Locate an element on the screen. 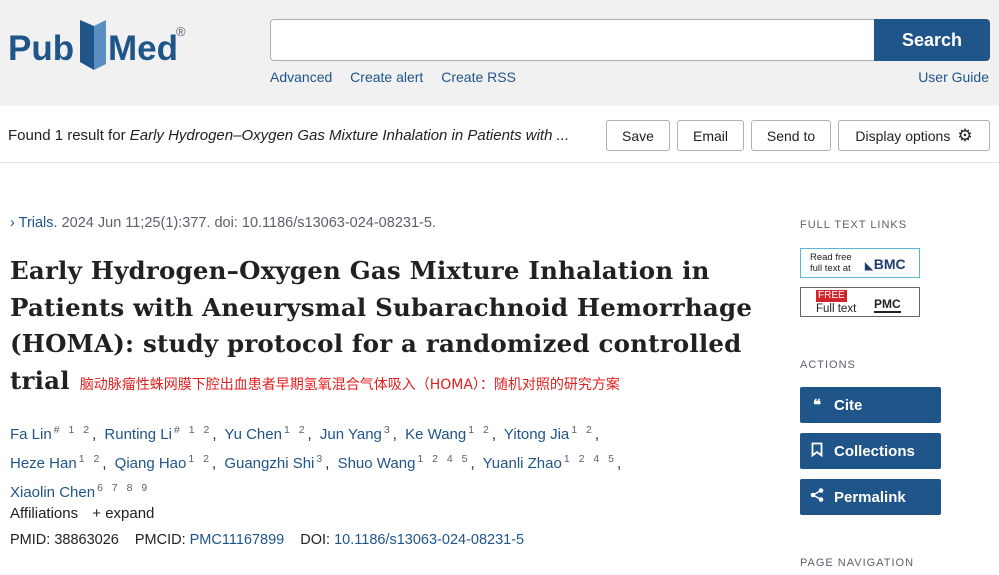 The width and height of the screenshot is (999, 575). author-link: Shuo Wang is located at coordinates (377, 463).